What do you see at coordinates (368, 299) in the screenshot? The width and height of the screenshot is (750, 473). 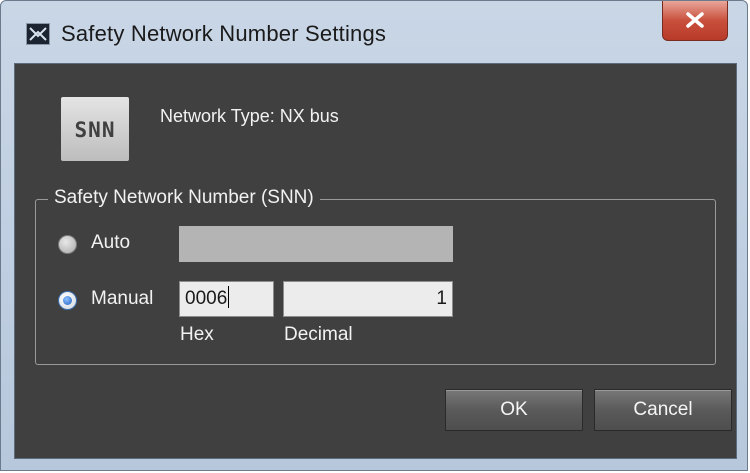 I see `decimal-input: 1` at bounding box center [368, 299].